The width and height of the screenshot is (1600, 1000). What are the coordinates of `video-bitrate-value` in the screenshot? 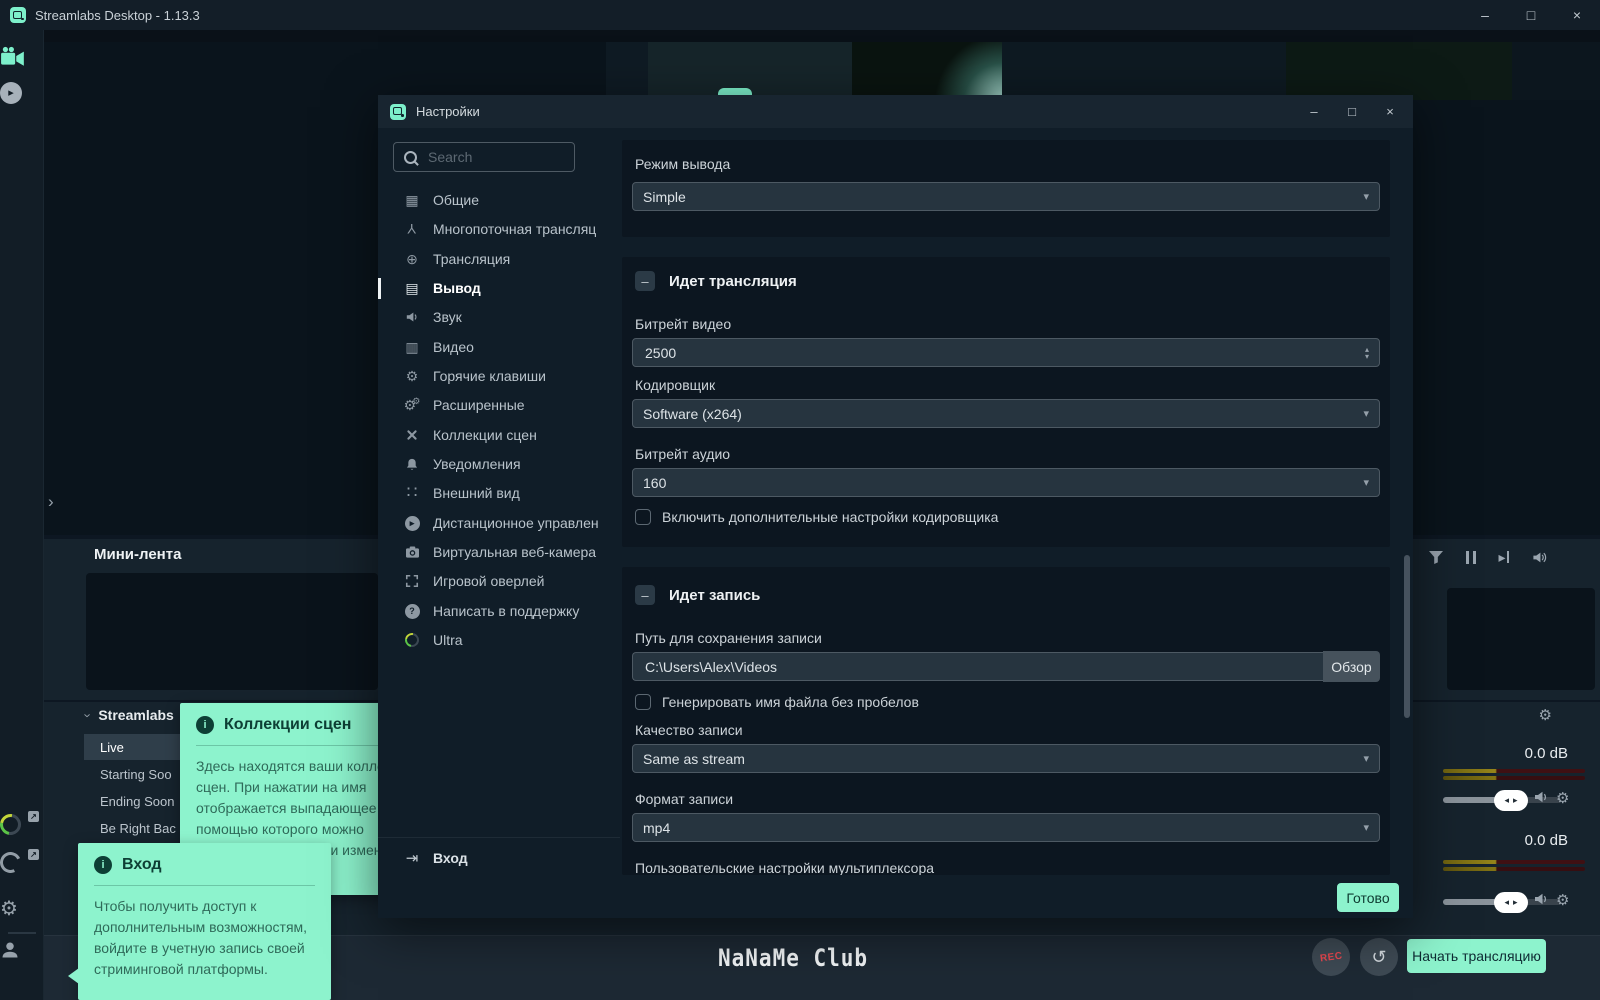 It's located at (1004, 352).